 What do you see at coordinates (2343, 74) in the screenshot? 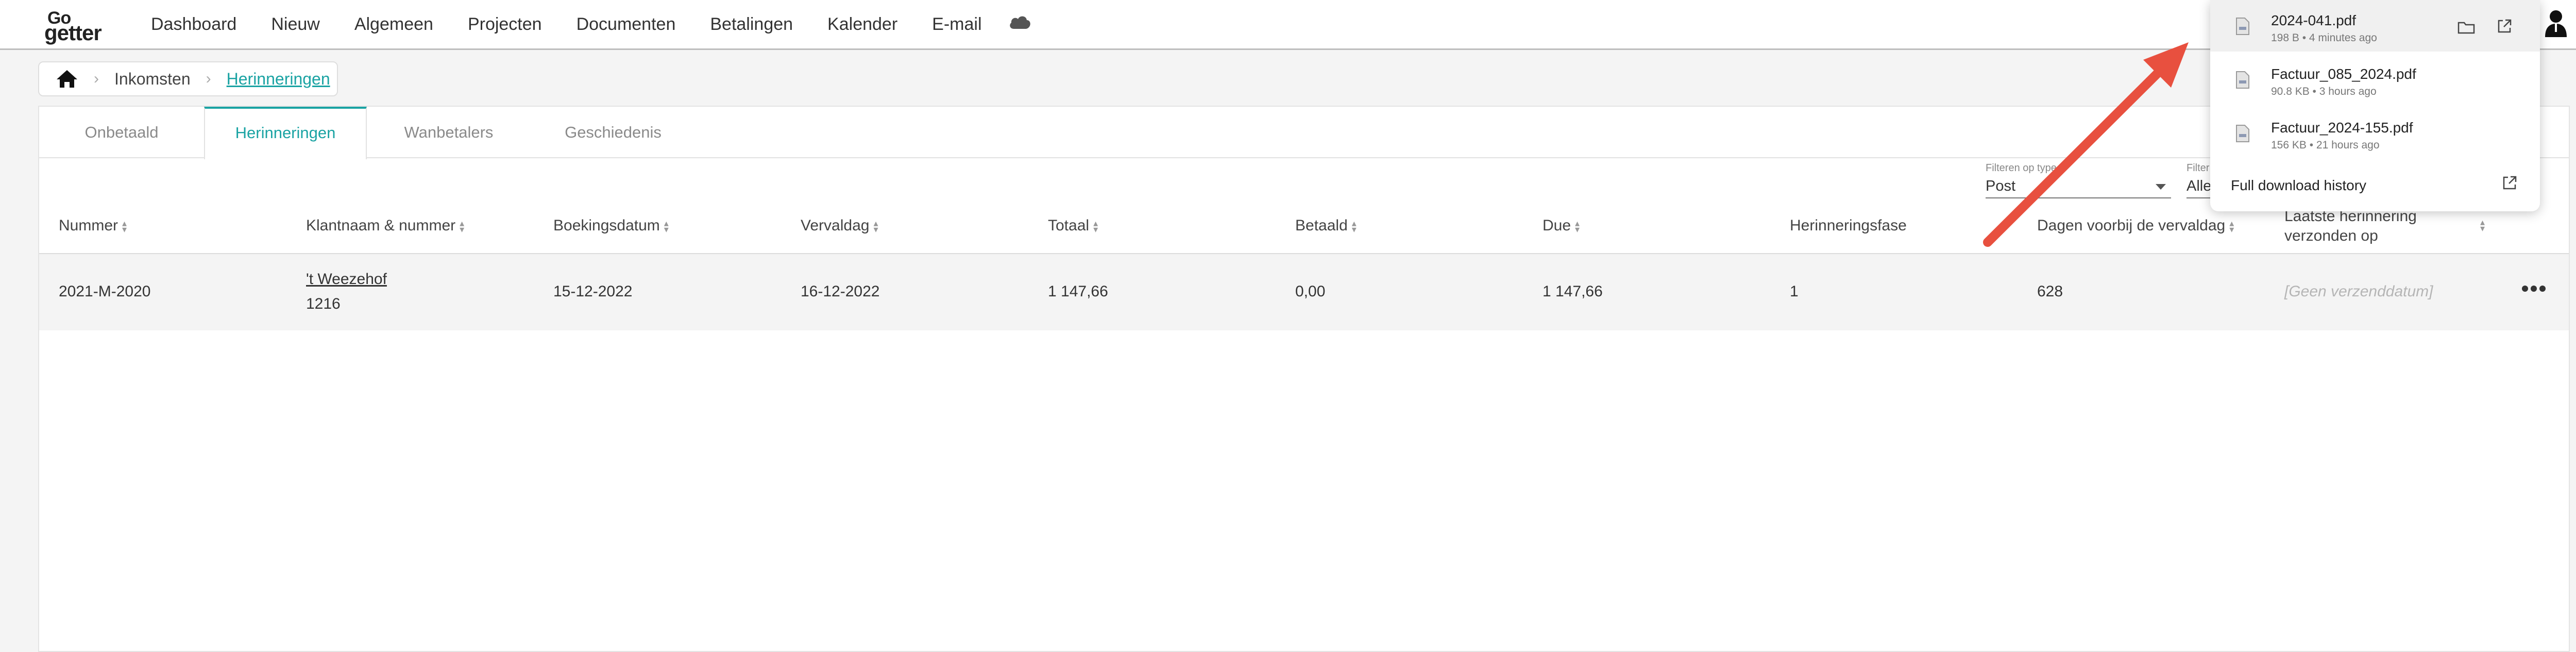
I see `download-file-name: Factuur_085_2024.pdf` at bounding box center [2343, 74].